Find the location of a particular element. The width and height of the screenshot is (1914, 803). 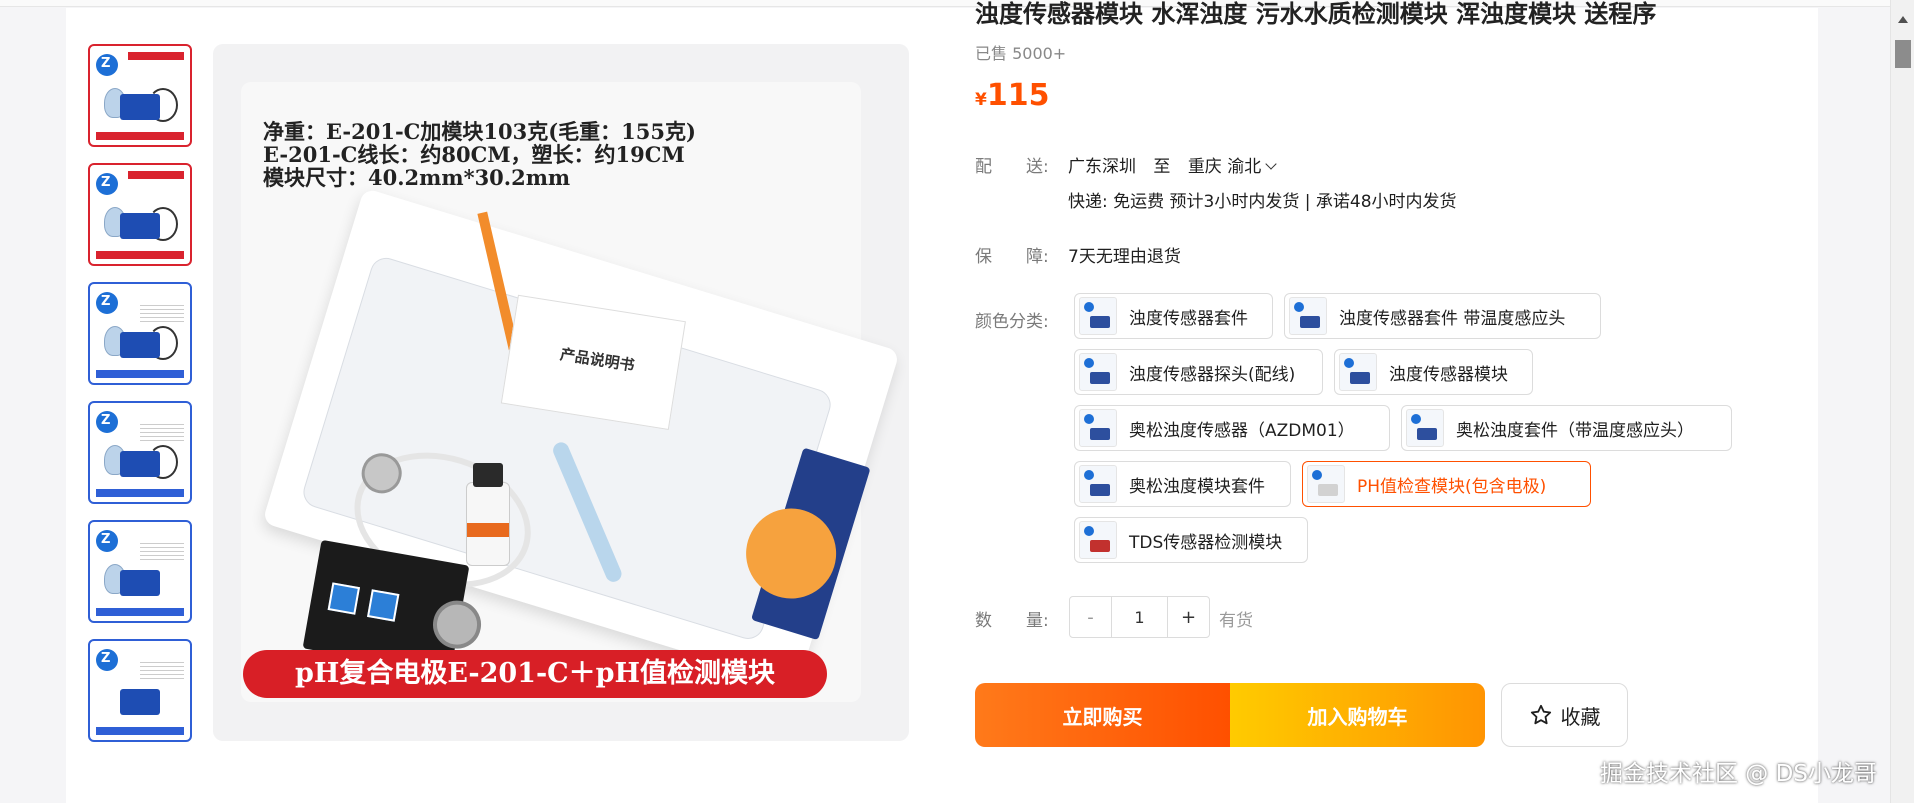

option-turbidity-probe: 浊度传感器探头(配线) is located at coordinates (1198, 372).